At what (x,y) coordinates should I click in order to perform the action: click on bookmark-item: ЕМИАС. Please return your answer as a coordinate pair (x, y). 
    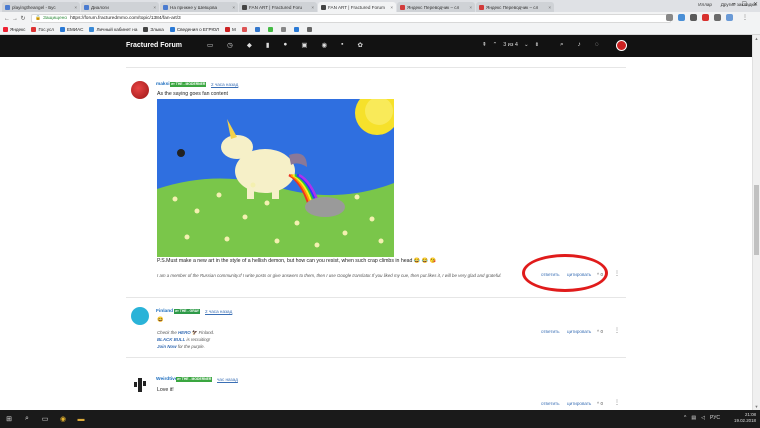
    Looking at the image, I should click on (71, 29).